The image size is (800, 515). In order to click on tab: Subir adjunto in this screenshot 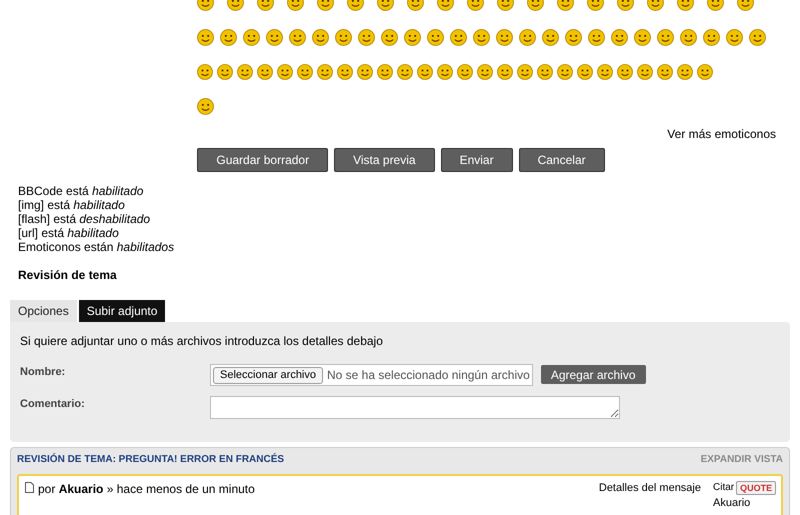, I will do `click(122, 311)`.